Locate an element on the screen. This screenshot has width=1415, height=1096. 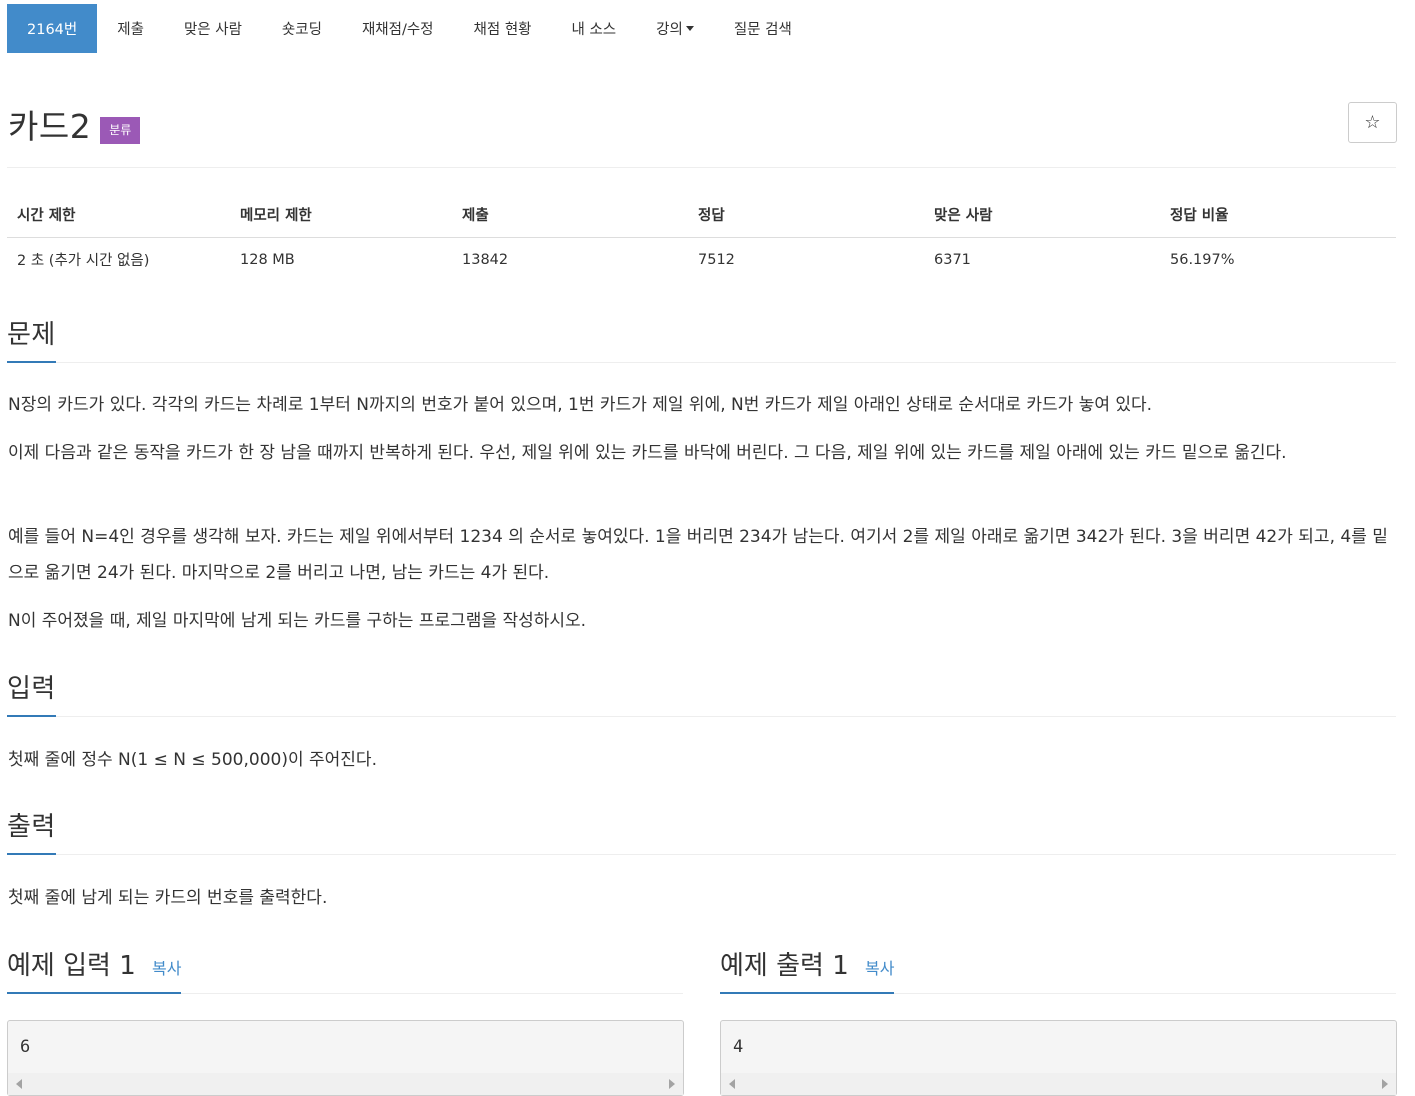
sample-output-copy-link: 복사 is located at coordinates (879, 968).